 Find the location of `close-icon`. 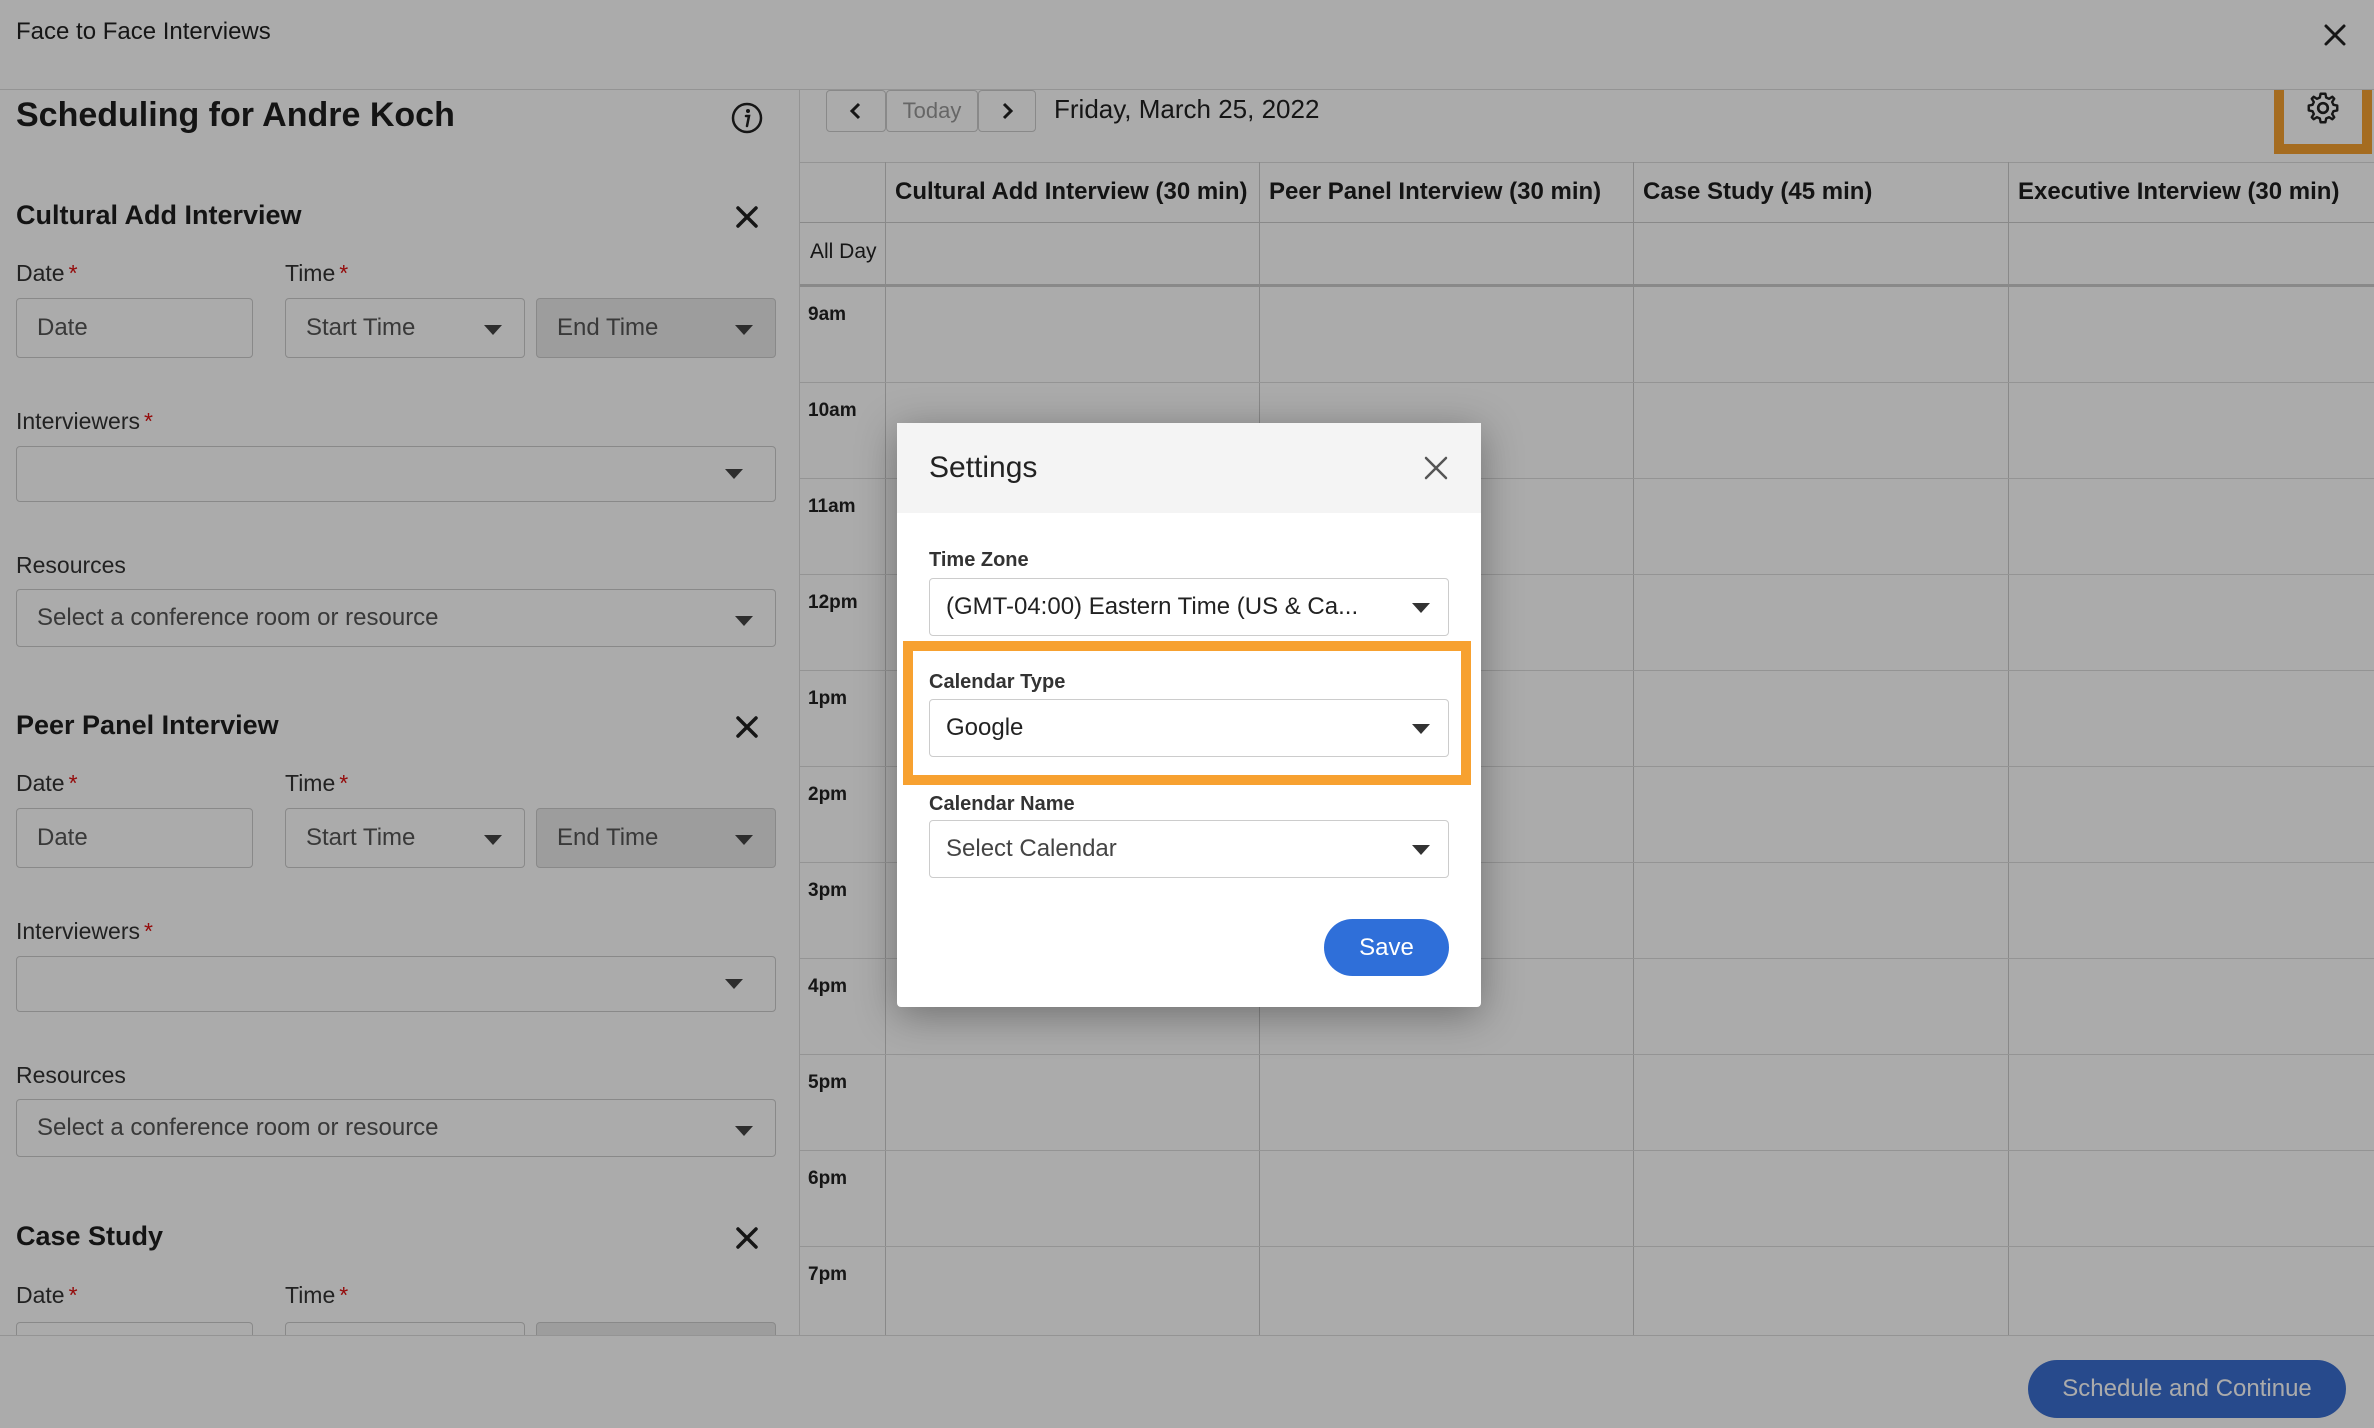

close-icon is located at coordinates (1436, 468).